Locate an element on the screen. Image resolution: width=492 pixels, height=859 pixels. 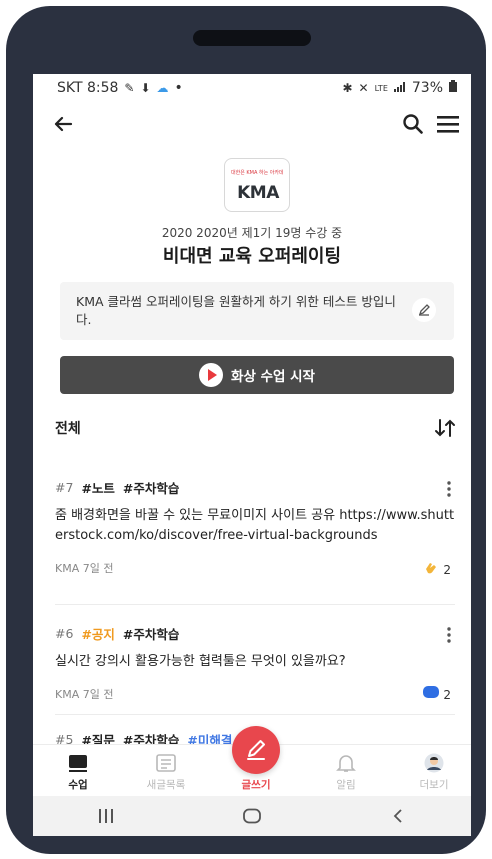
post-number: #7 is located at coordinates (64, 487).